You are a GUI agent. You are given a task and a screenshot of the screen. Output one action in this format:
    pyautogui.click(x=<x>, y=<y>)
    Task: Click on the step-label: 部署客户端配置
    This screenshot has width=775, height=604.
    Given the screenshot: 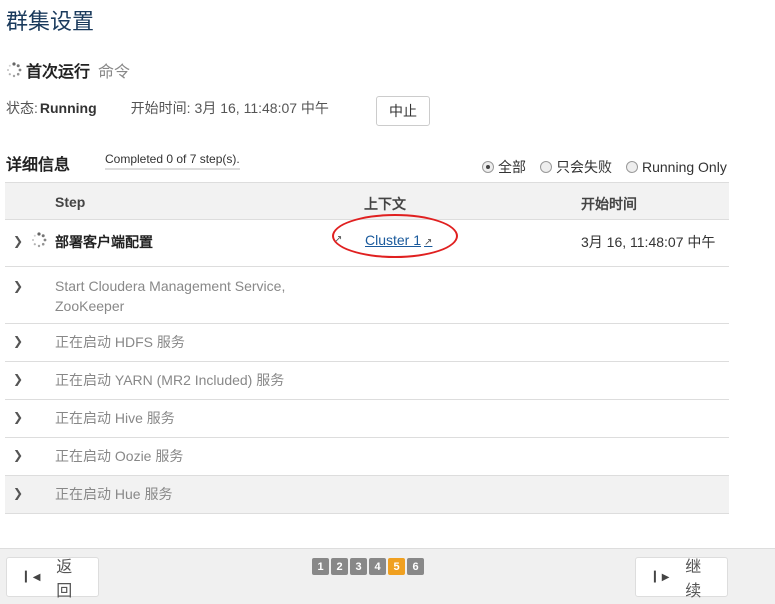 What is the action you would take?
    pyautogui.click(x=104, y=242)
    